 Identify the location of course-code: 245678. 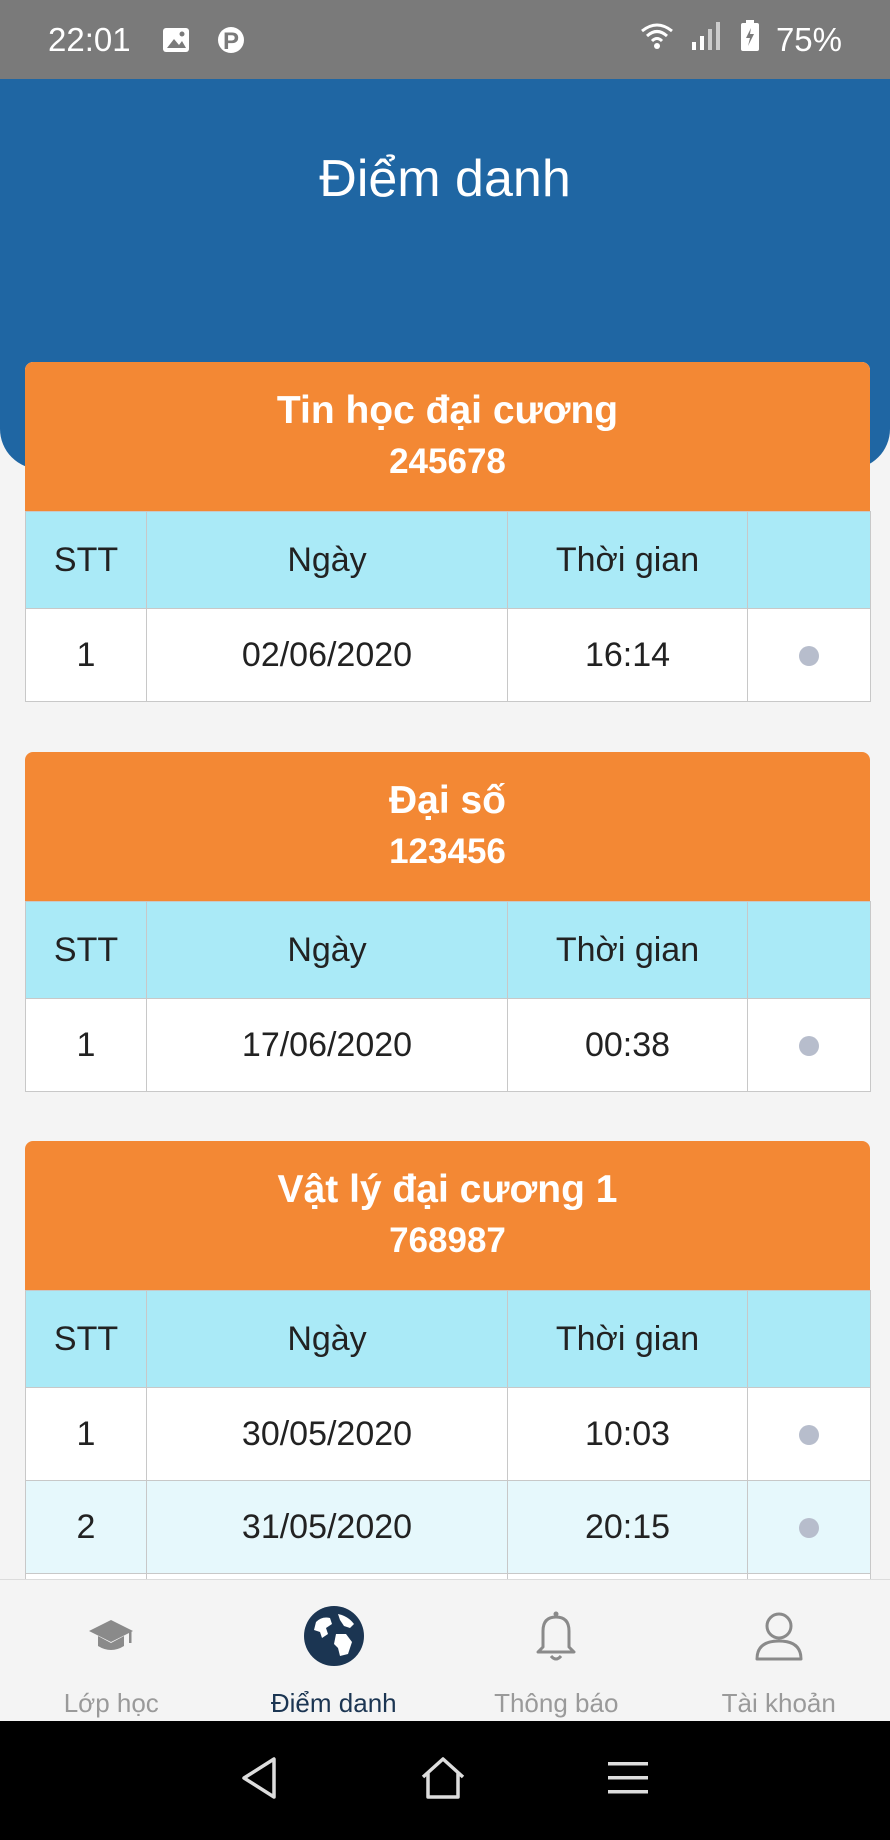
(447, 461).